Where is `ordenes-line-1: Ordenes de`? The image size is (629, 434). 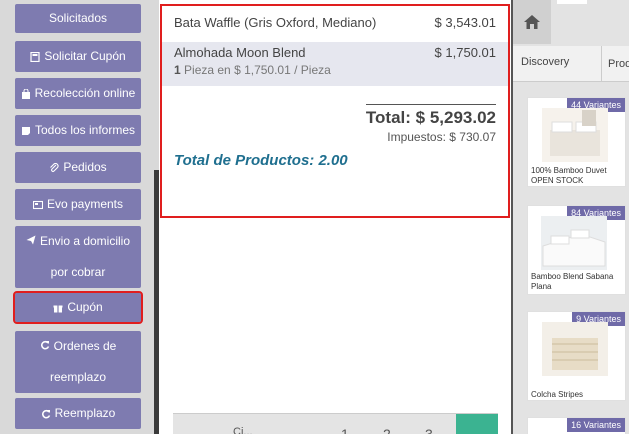 ordenes-line-1: Ordenes de is located at coordinates (78, 346).